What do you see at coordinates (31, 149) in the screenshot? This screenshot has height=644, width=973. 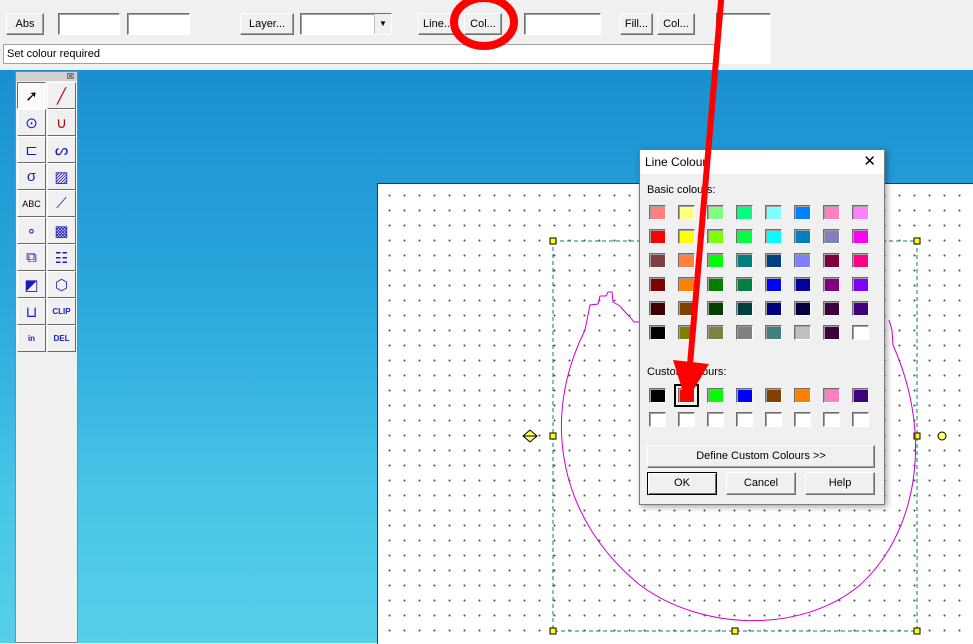 I see `dimension-tool: ⊏` at bounding box center [31, 149].